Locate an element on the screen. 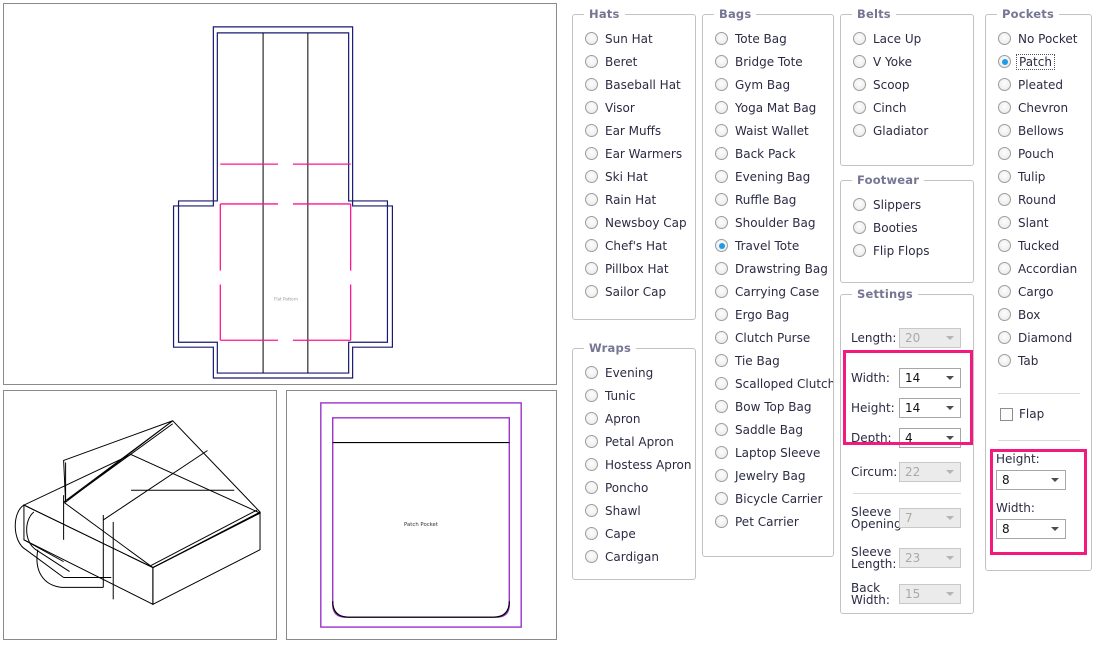 This screenshot has width=1098, height=653. radio-wraps-petal-apron: Petal Apron is located at coordinates (634, 441).